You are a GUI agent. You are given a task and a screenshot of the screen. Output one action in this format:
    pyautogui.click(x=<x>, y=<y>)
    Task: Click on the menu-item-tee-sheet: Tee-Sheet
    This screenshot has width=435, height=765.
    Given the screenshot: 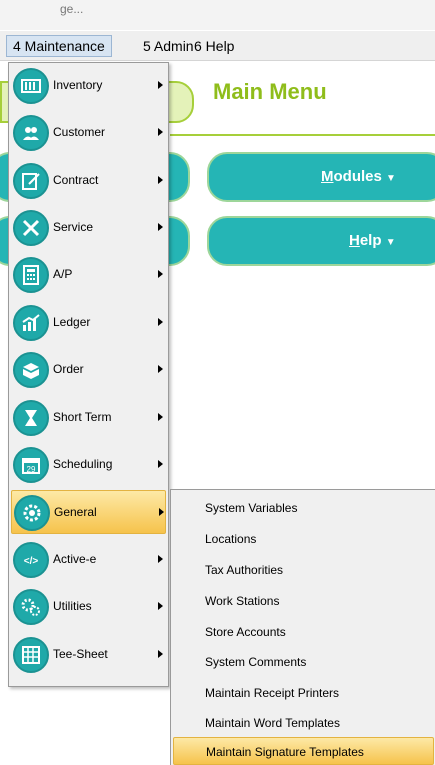 What is the action you would take?
    pyautogui.click(x=88, y=655)
    